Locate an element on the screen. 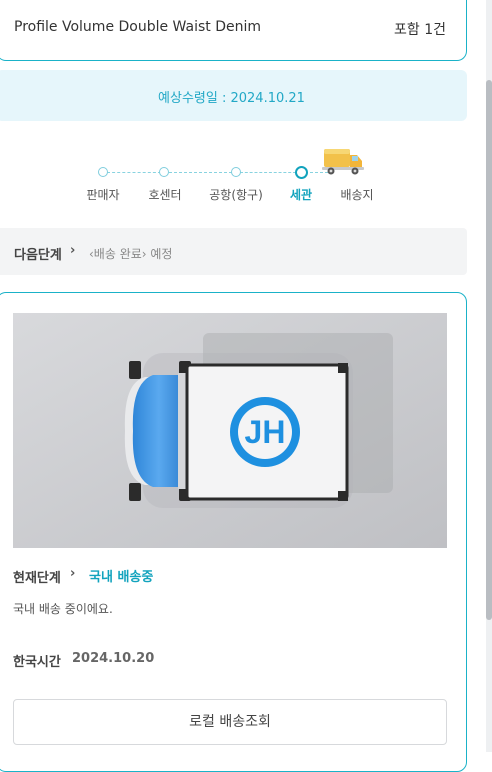 This screenshot has width=492, height=772. next-step-bar: 다음단계 › ‹배송 완료› 예정 is located at coordinates (233, 251).